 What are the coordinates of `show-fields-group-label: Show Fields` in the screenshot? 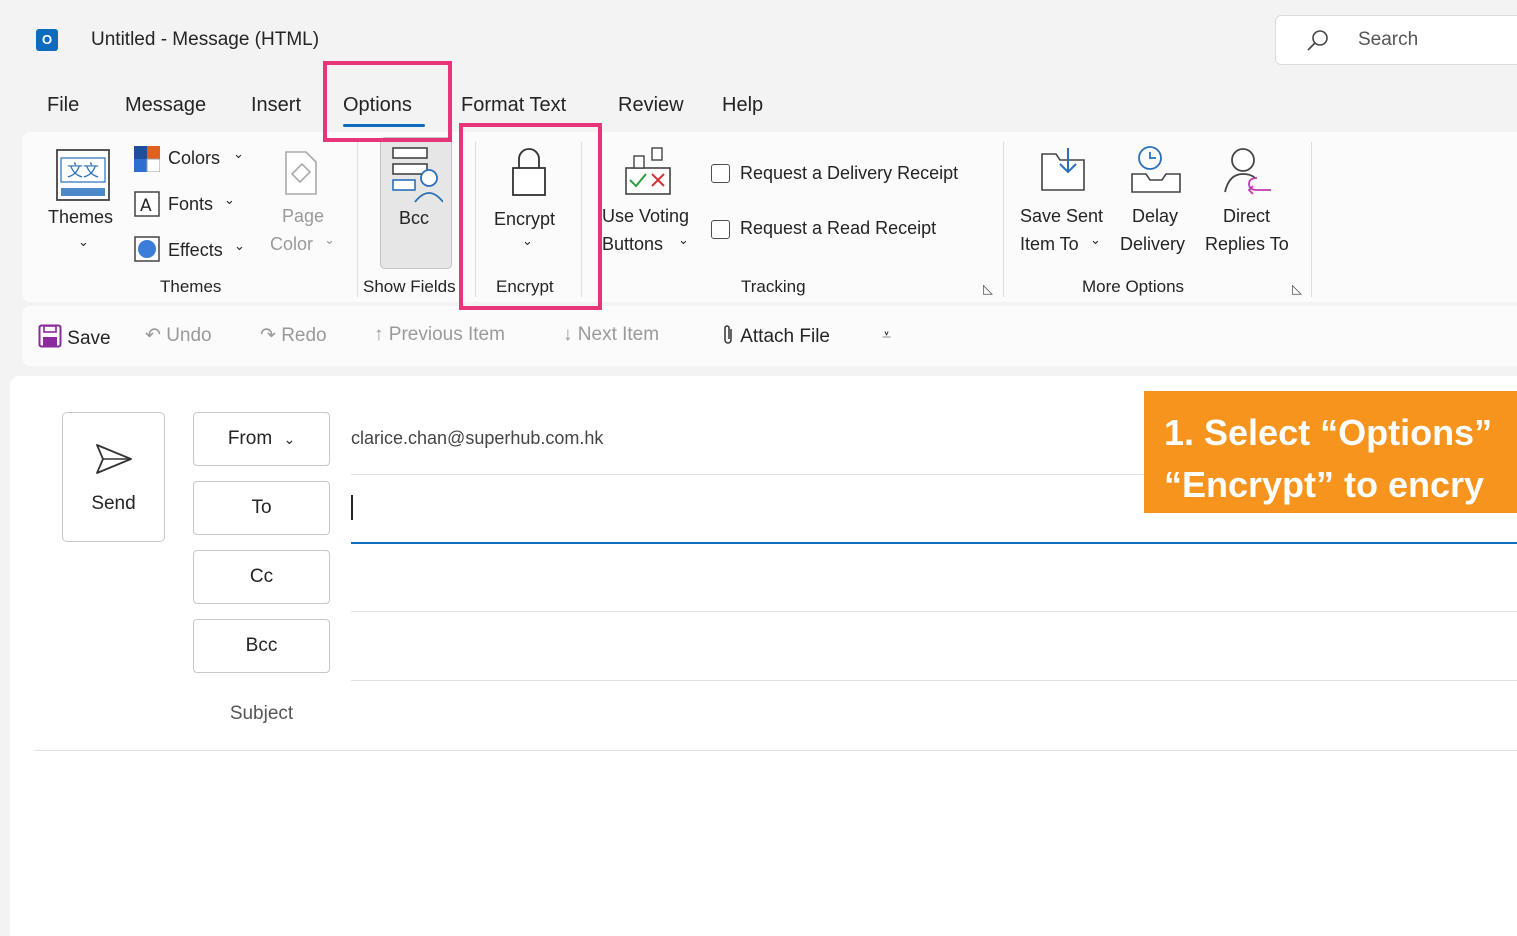 It's located at (409, 286).